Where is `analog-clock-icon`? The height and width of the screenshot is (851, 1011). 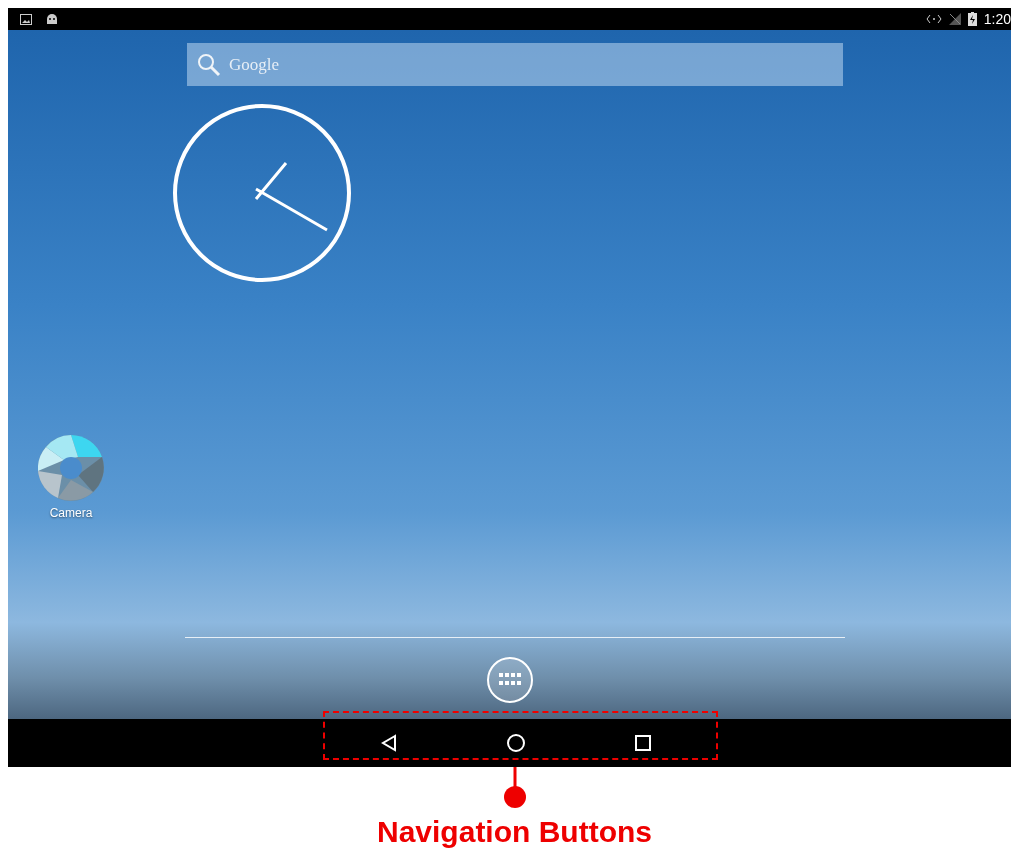
analog-clock-icon is located at coordinates (262, 193).